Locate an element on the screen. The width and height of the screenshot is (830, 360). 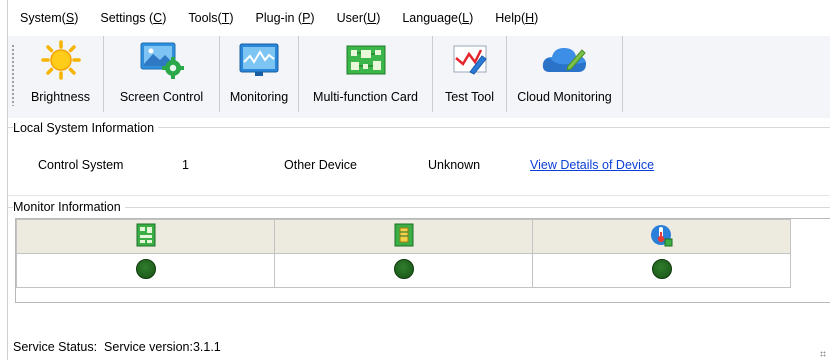
control-system-value: 1 is located at coordinates (185, 165).